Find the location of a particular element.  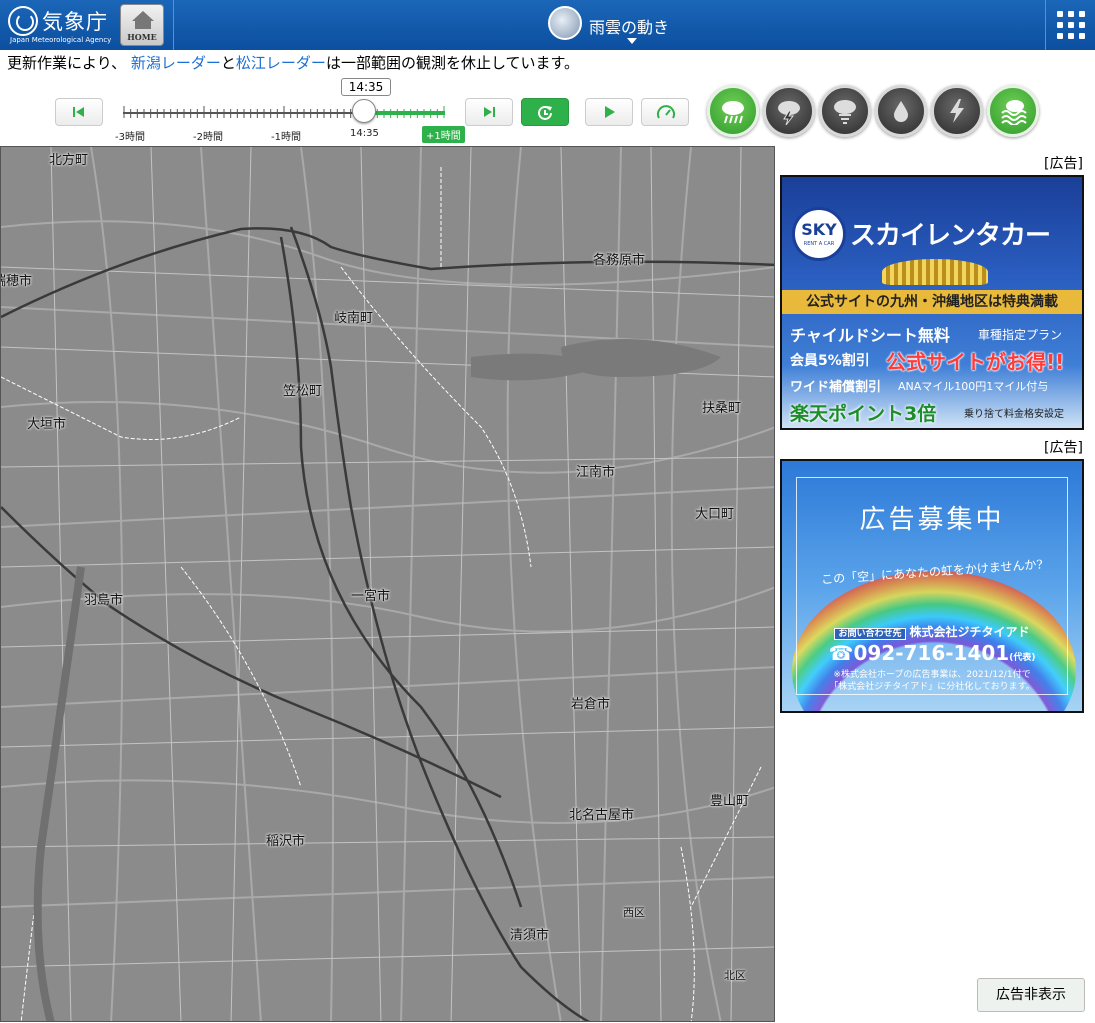

skip-end-button is located at coordinates (489, 112).